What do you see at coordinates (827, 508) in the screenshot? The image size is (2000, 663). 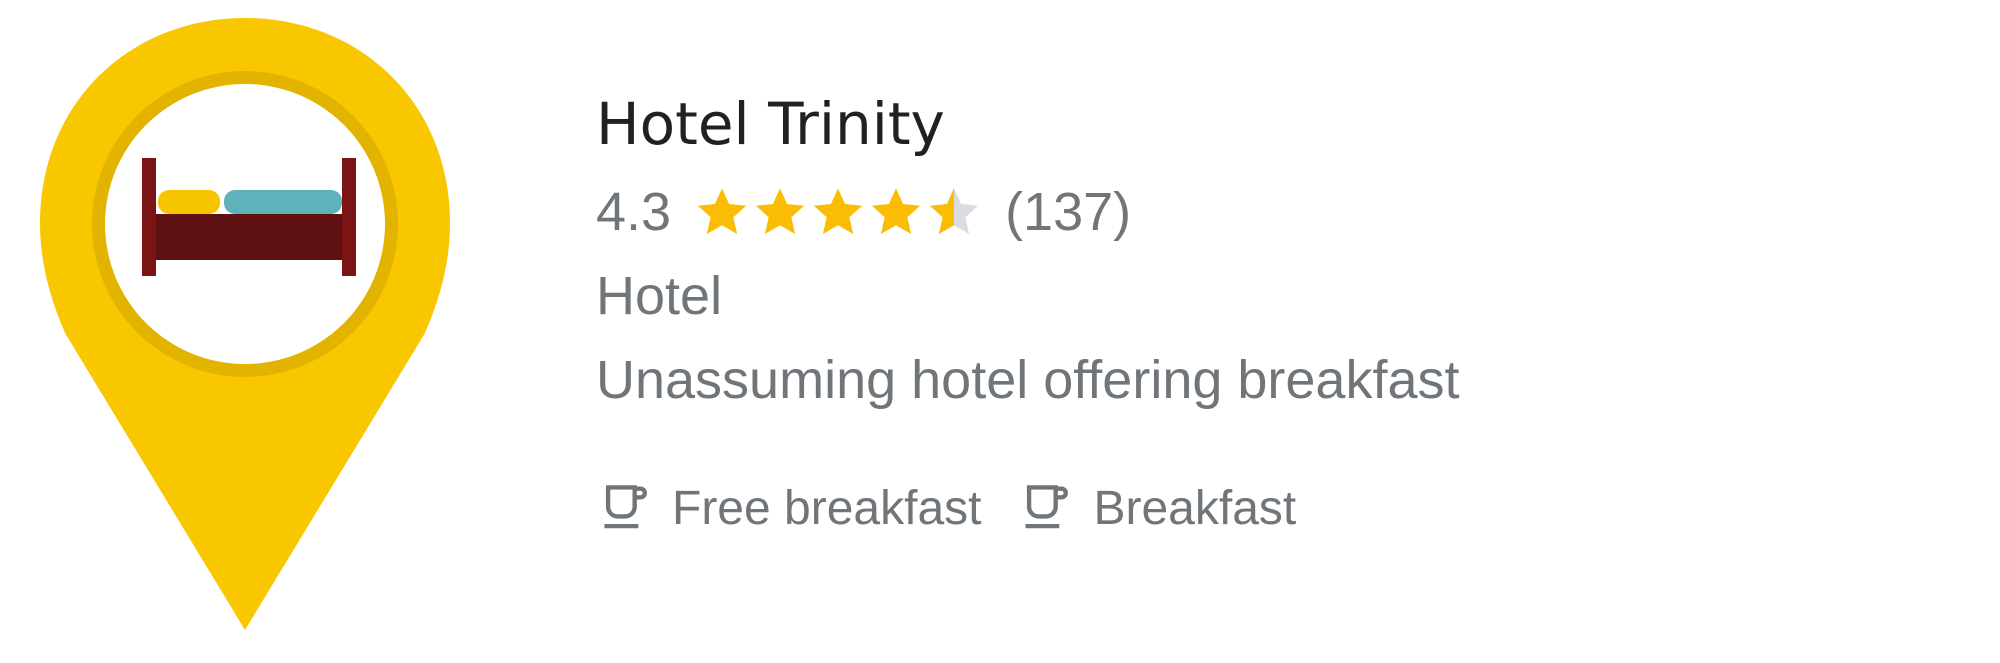 I see `amenity-label: Free breakfast` at bounding box center [827, 508].